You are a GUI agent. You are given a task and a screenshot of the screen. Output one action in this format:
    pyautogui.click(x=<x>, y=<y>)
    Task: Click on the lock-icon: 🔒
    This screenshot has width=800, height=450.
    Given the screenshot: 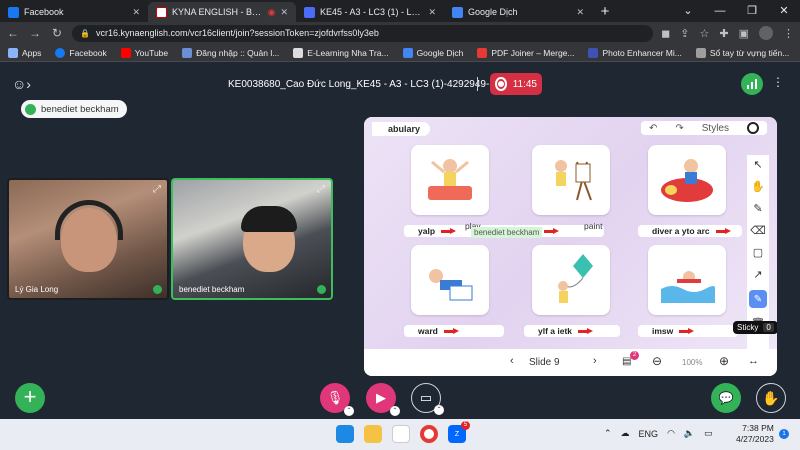 What is the action you would take?
    pyautogui.click(x=85, y=33)
    